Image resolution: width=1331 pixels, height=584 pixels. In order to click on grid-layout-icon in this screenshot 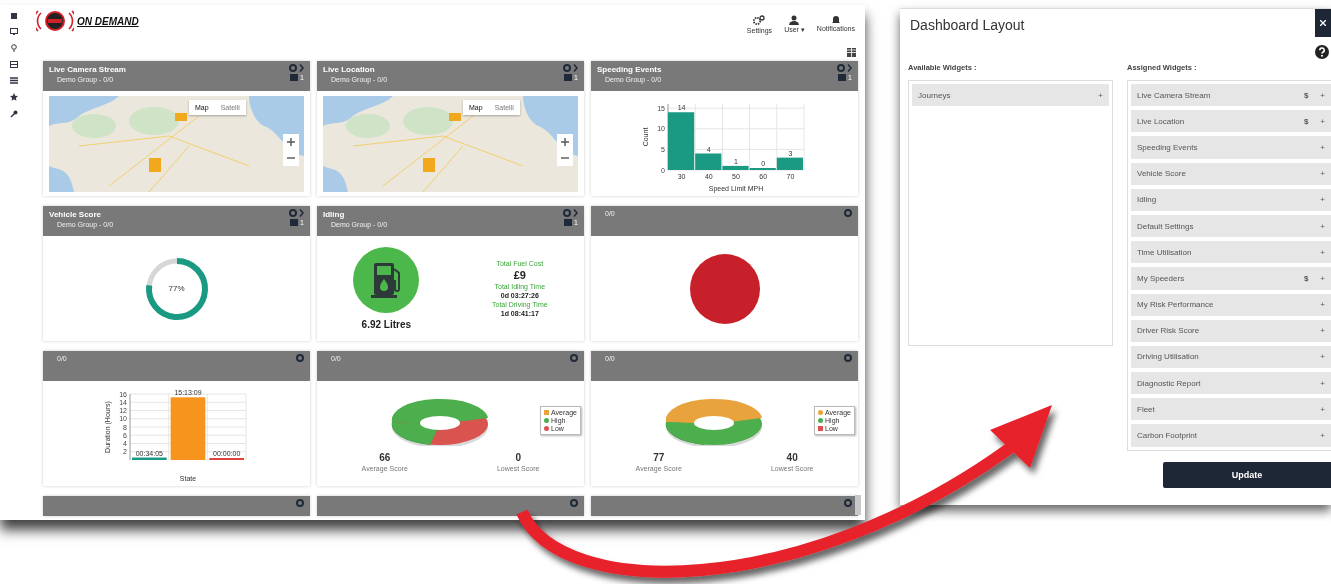, I will do `click(851, 52)`.